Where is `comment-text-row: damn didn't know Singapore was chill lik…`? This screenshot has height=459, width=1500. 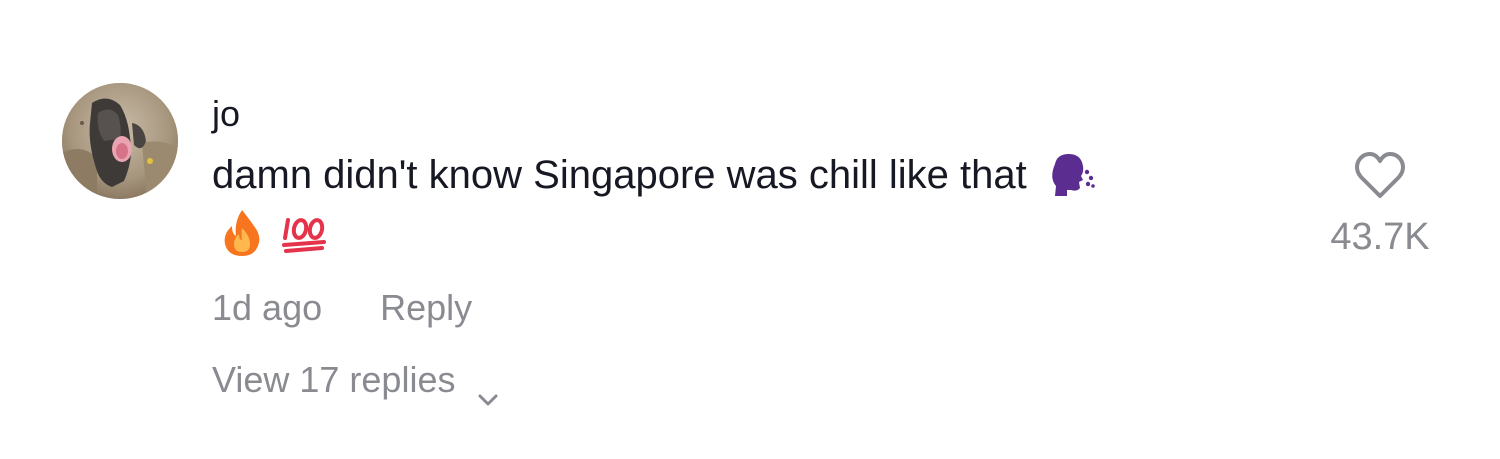 comment-text-row: damn didn't know Singapore was chill lik… is located at coordinates (654, 175).